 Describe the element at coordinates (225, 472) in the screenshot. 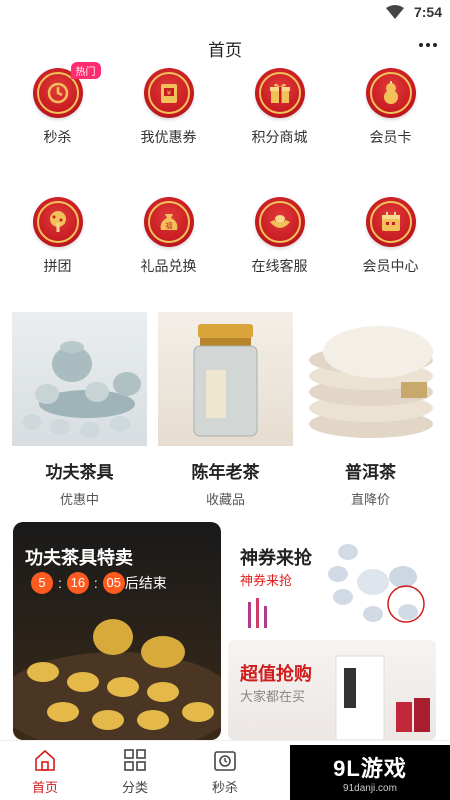

I see `product-name: 陈年老茶` at that location.